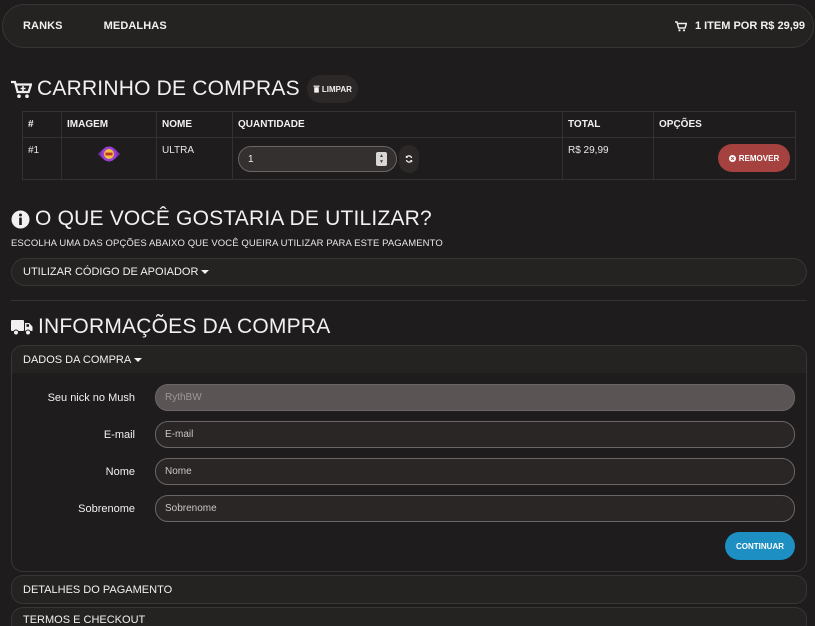 This screenshot has width=815, height=626. Describe the element at coordinates (42, 124) in the screenshot. I see `col-index: #` at that location.